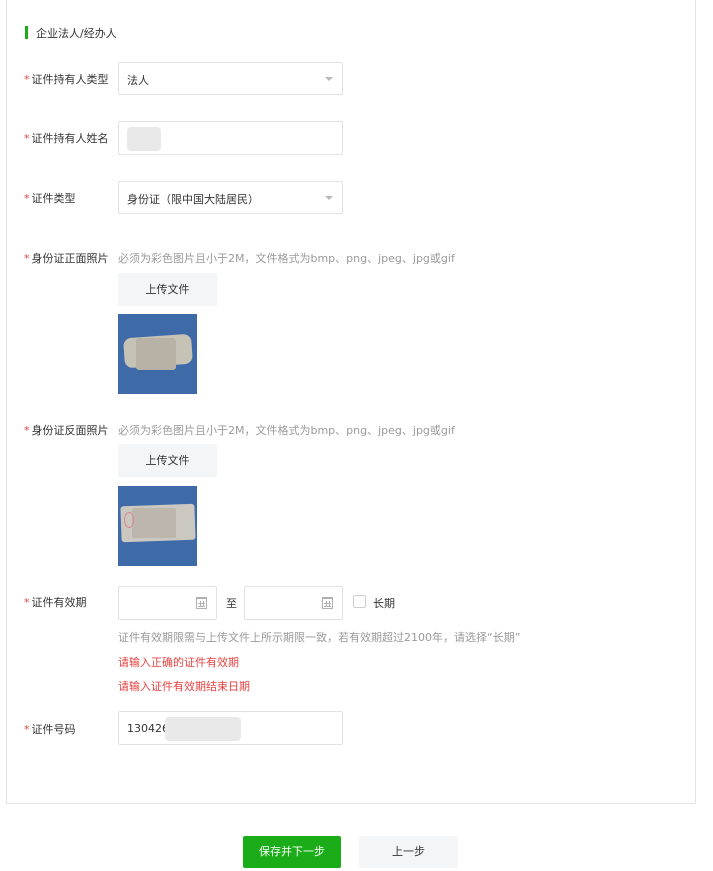  I want to click on id-number-label: * 证件号码, so click(50, 729).